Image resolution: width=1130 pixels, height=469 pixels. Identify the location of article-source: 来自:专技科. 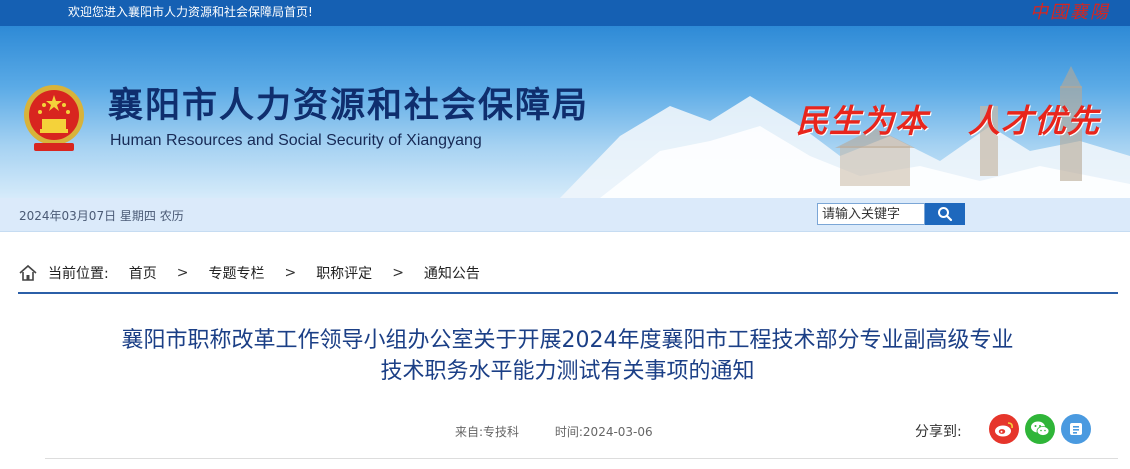
(487, 432).